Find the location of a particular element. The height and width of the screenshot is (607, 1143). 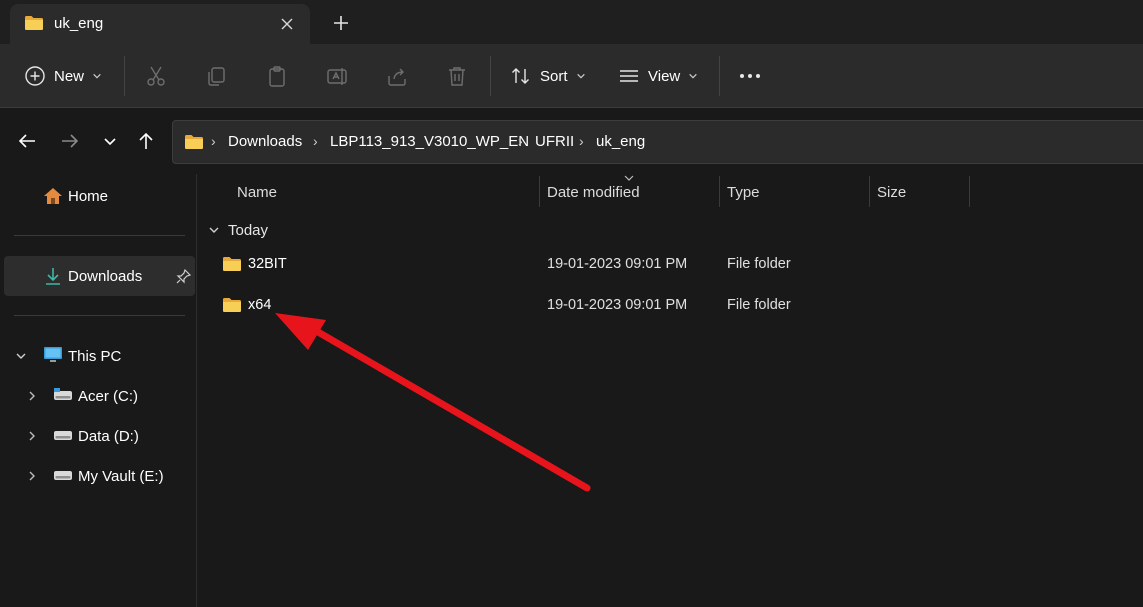

more-icon is located at coordinates (750, 76).